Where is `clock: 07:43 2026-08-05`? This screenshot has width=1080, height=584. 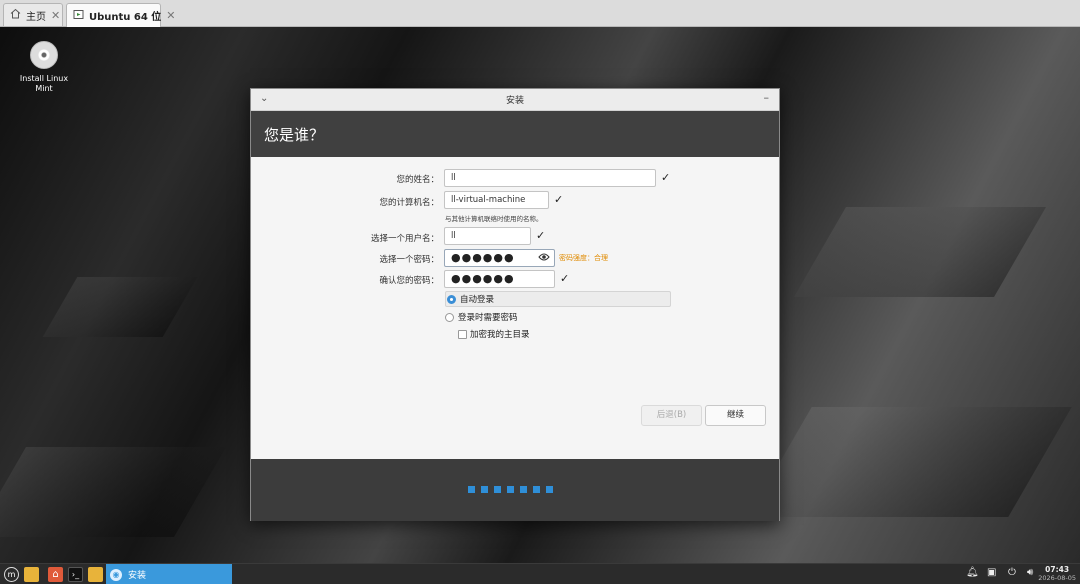 clock: 07:43 2026-08-05 is located at coordinates (1057, 574).